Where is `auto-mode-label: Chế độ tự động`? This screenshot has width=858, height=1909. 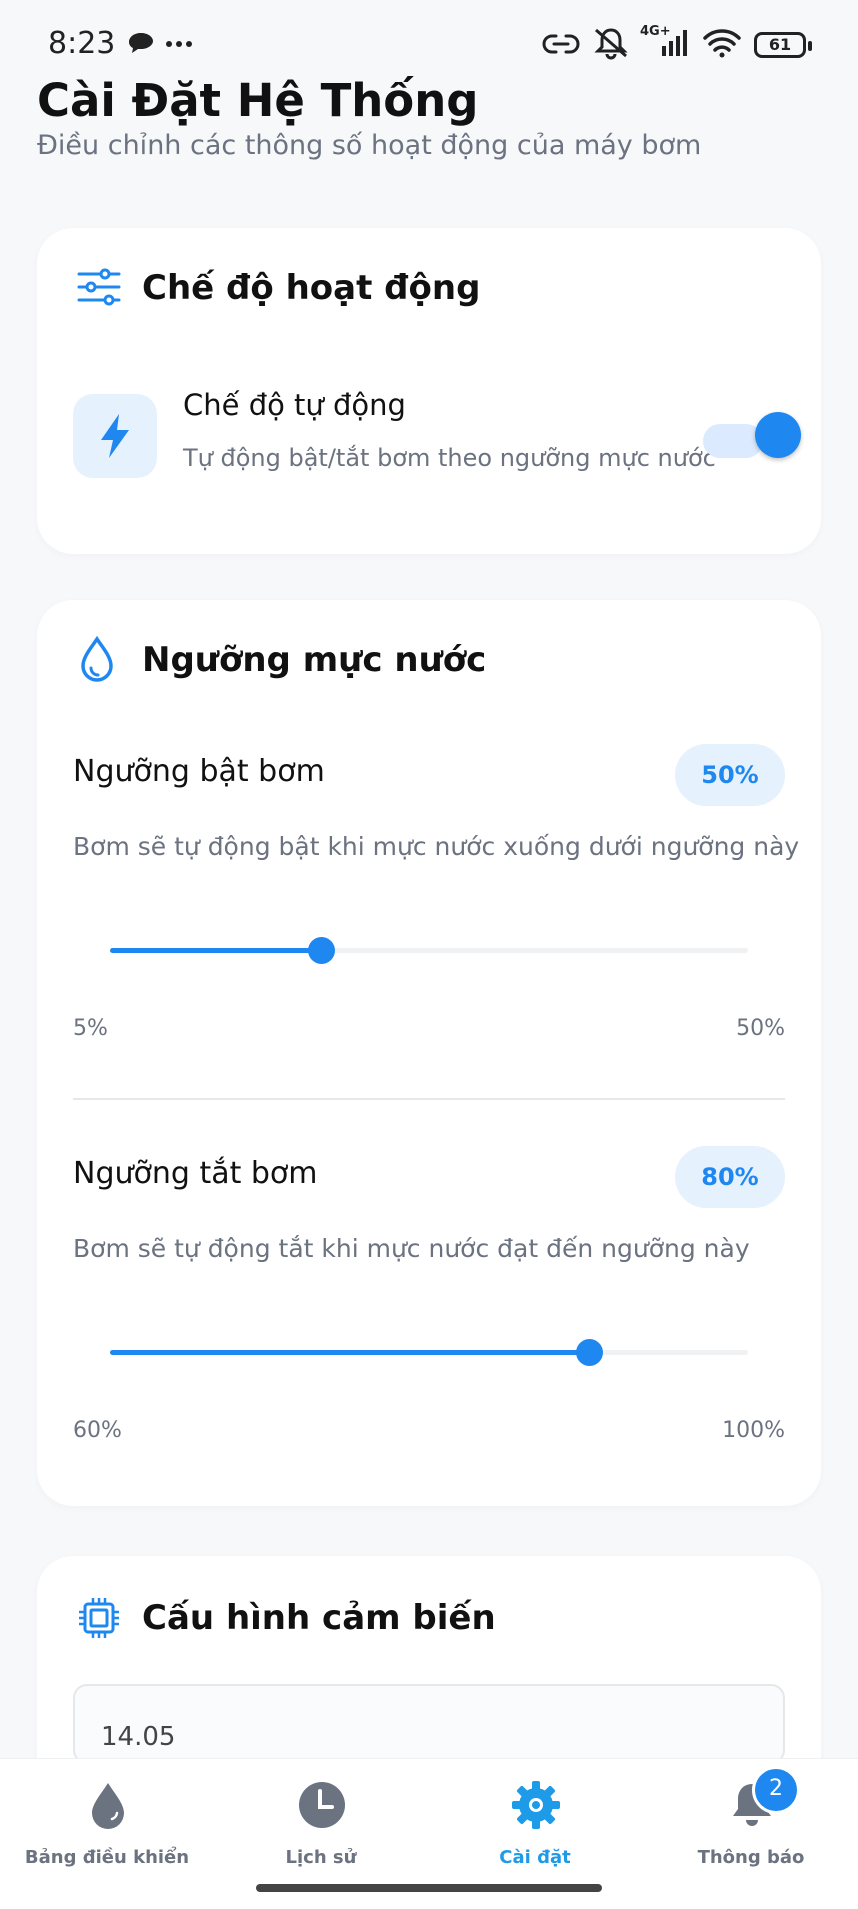
auto-mode-label: Chế độ tự động is located at coordinates (294, 405).